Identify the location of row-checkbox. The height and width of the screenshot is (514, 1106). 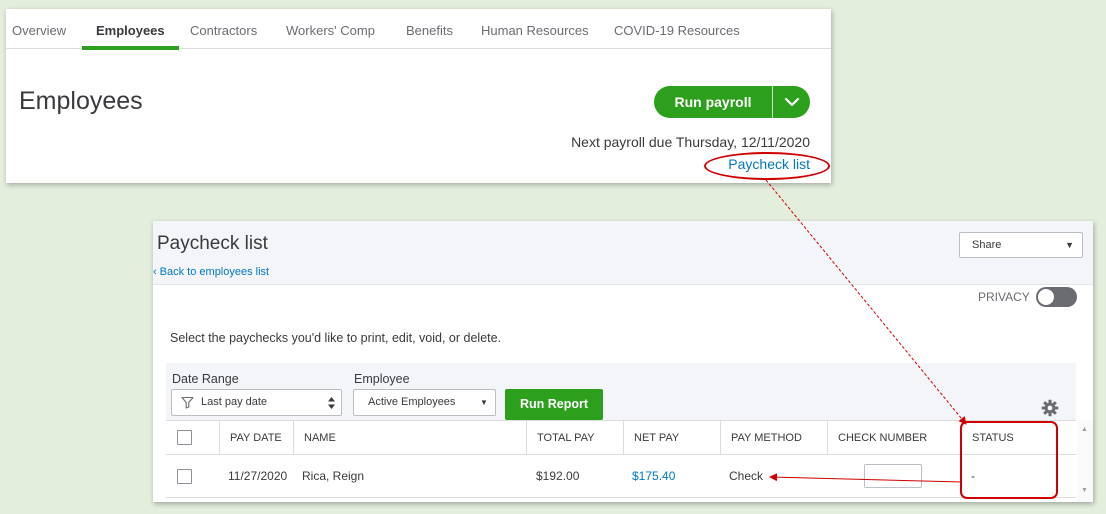
(184, 476).